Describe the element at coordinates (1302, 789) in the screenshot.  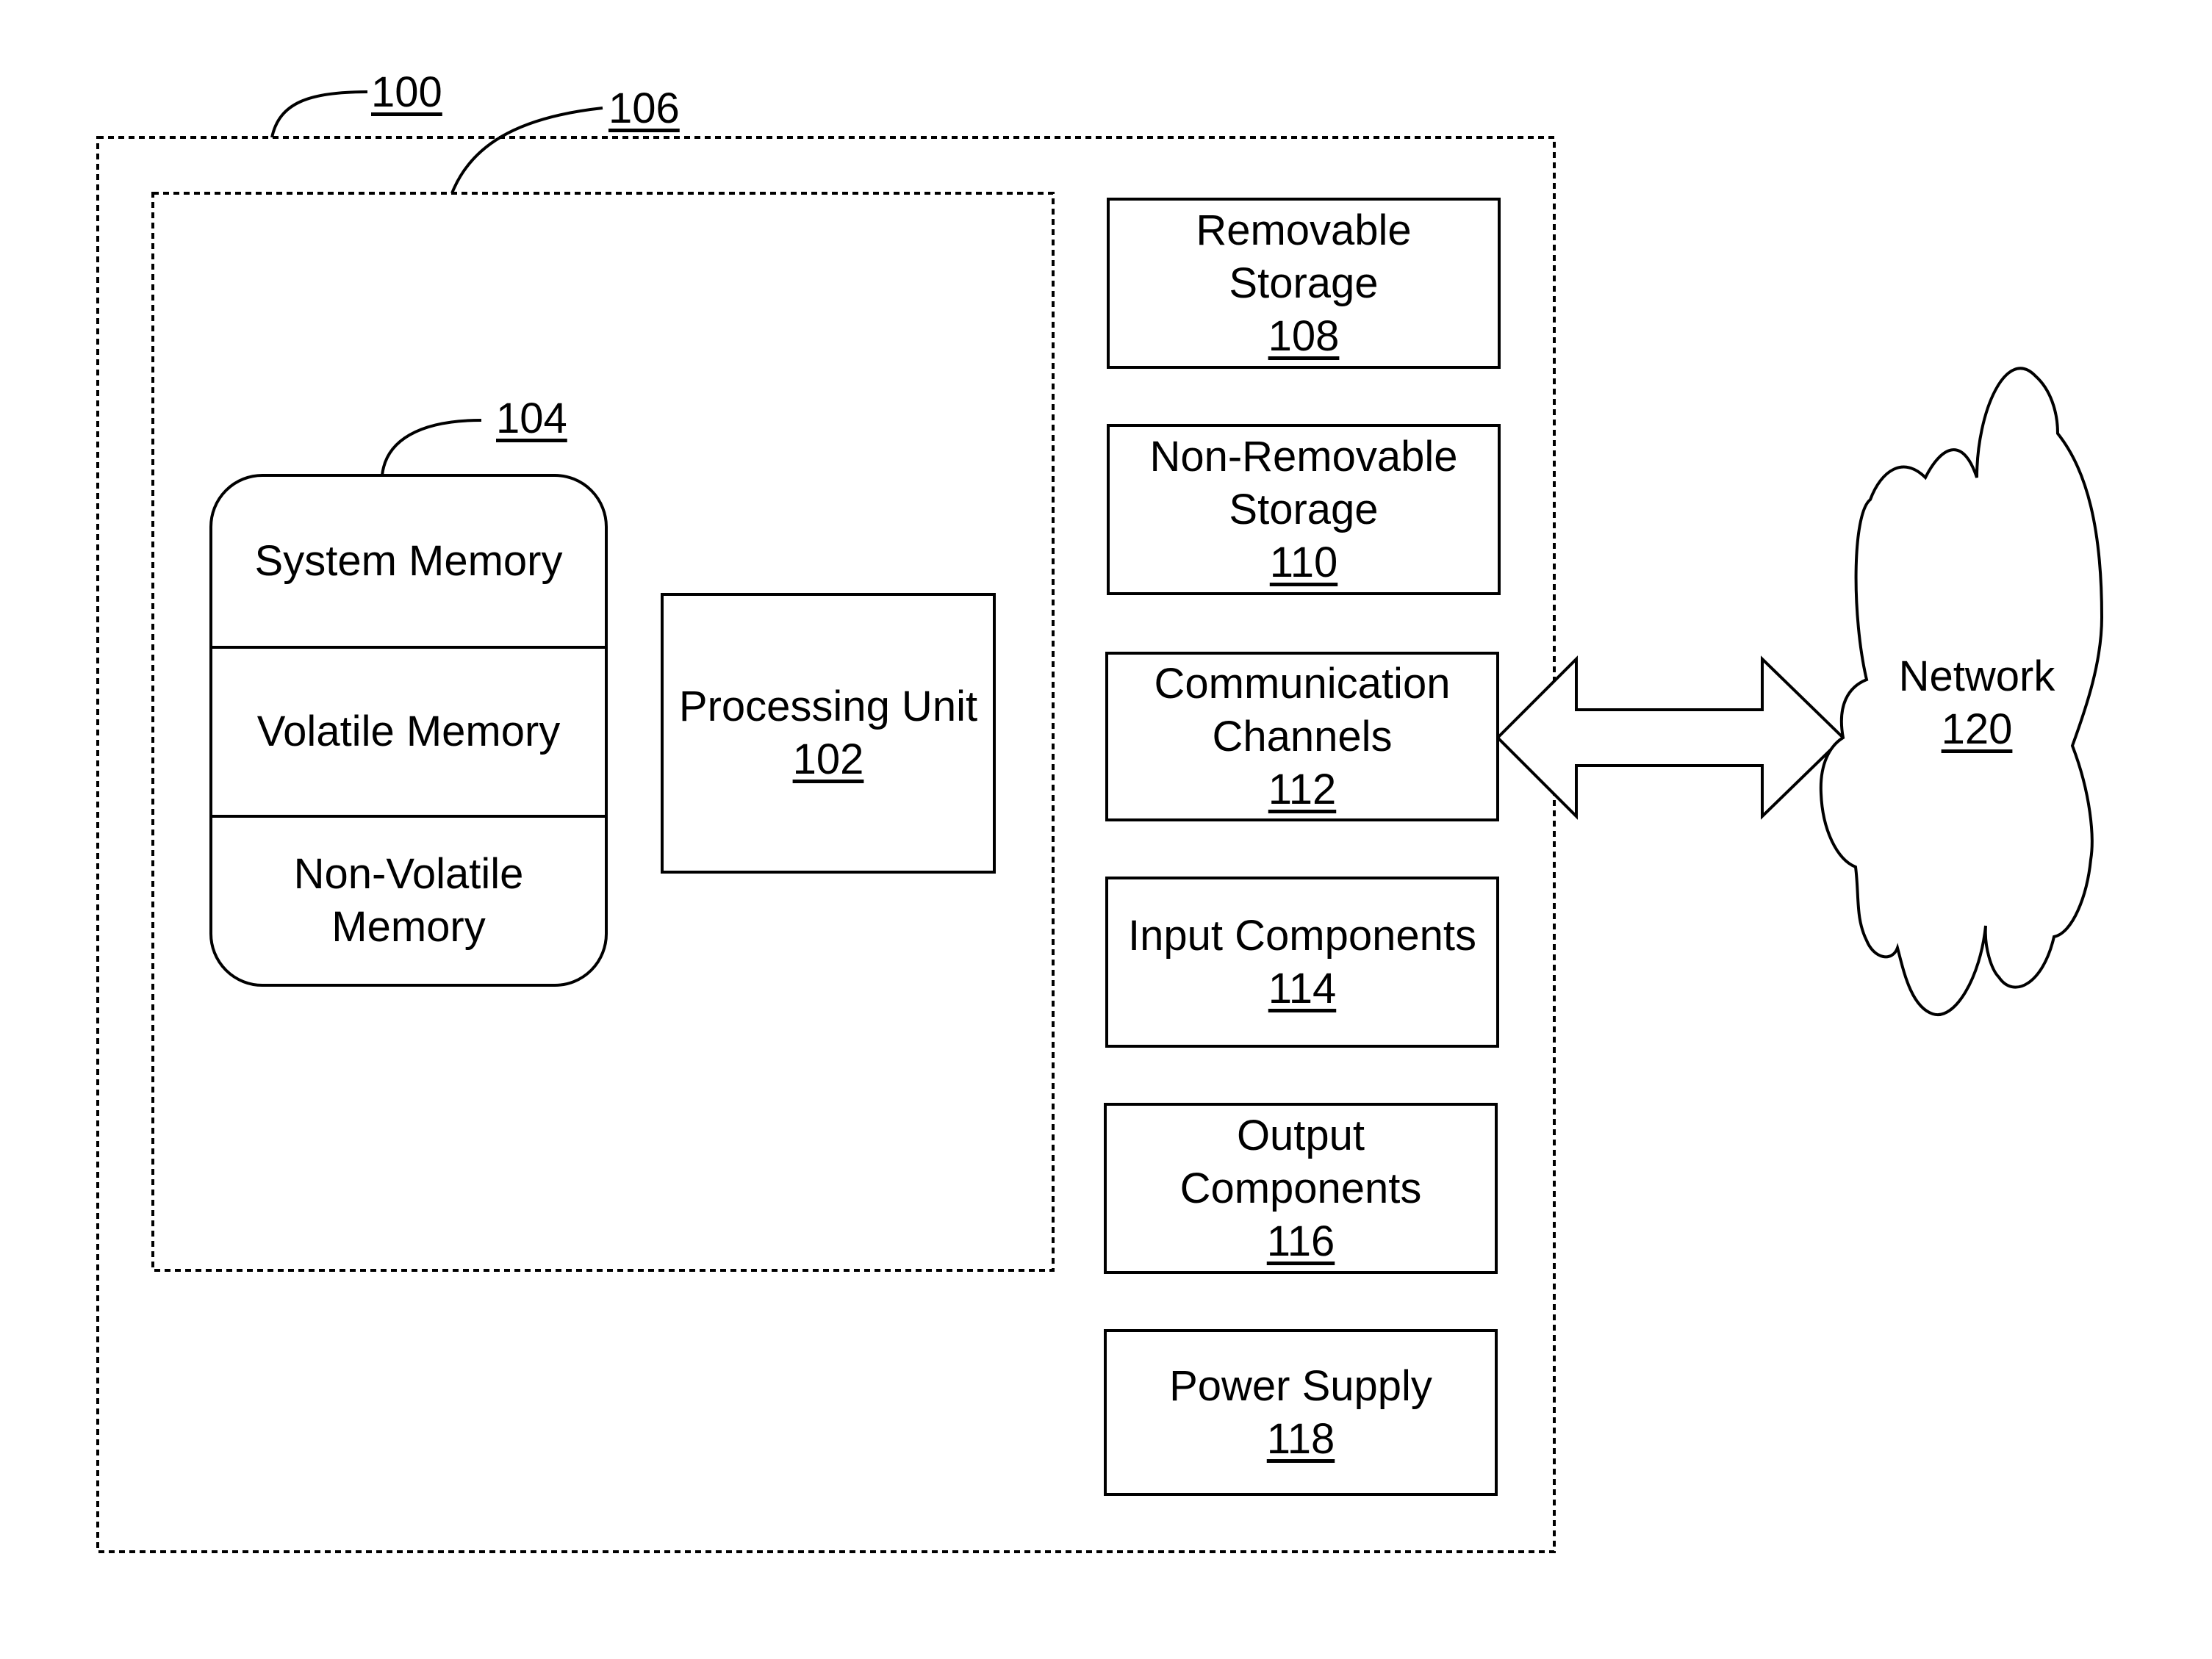
I see `component-ref: 112` at that location.